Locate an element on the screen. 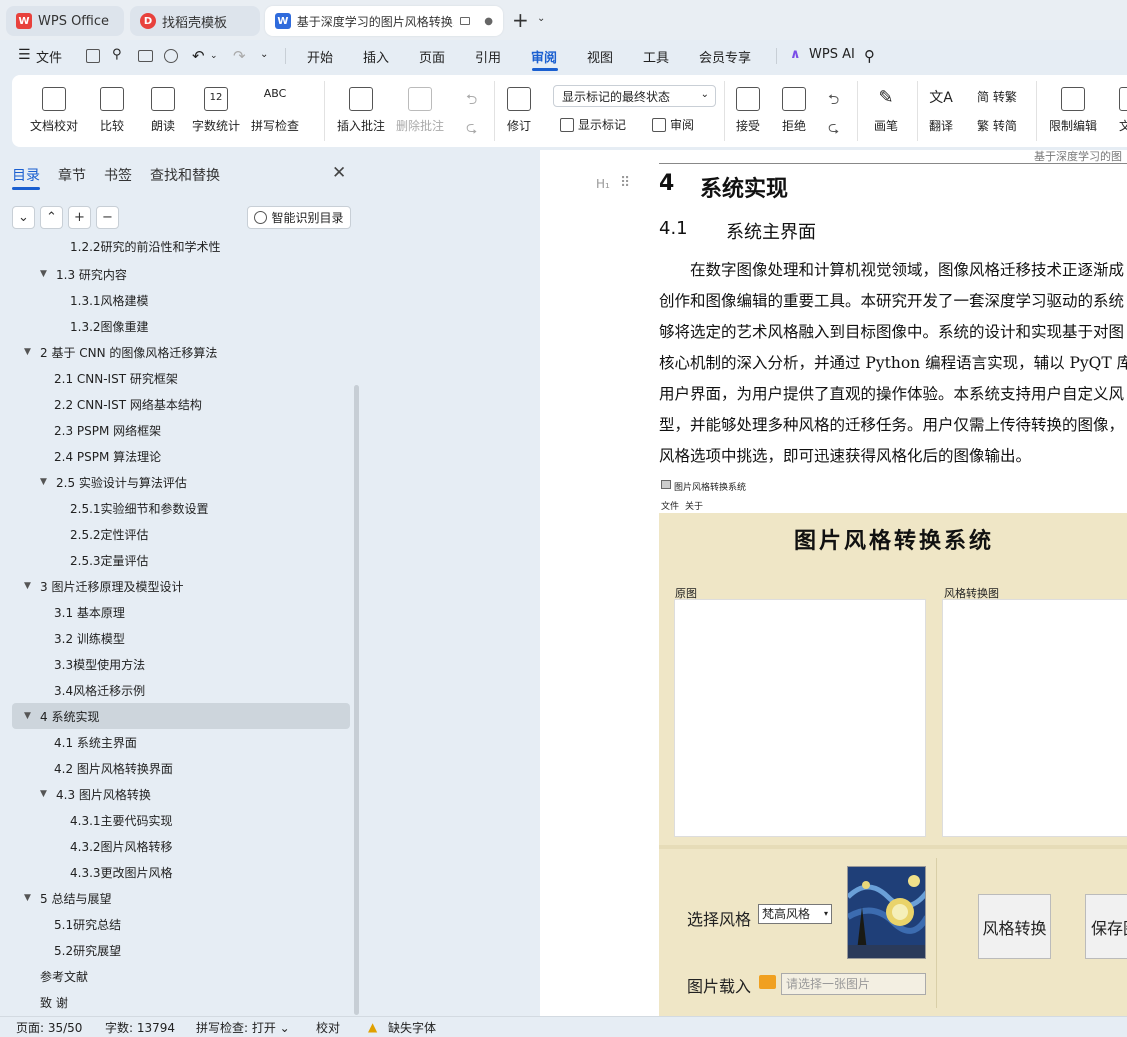 The height and width of the screenshot is (1037, 1127). toc-item: ▼ 3 图片迁移原理及模型设计 is located at coordinates (181, 586).